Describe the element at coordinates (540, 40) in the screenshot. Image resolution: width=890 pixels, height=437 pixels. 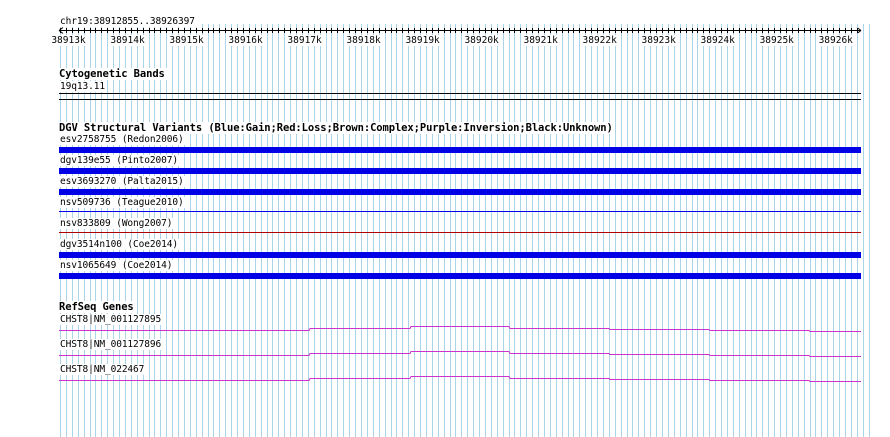
I see `ruler-tick-label: 38921k` at that location.